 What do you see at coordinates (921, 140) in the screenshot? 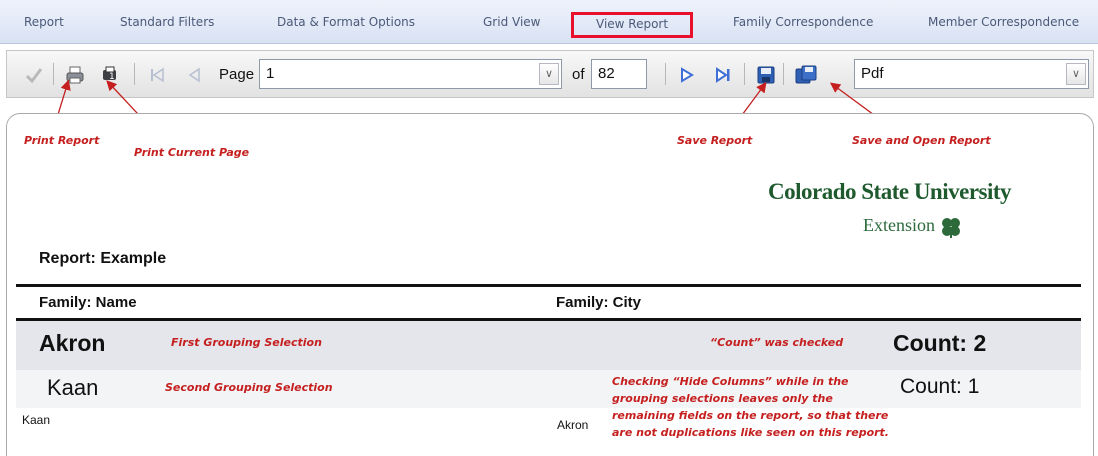
I see `annotation-save-and-open-report: Save and Open Report` at bounding box center [921, 140].